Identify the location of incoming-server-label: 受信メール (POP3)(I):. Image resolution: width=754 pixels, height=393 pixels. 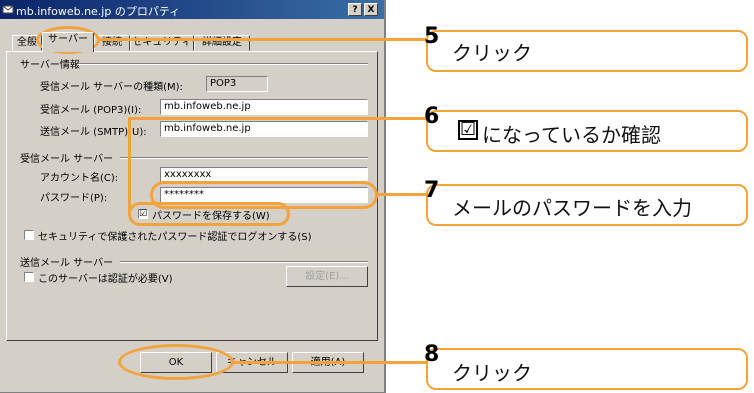
(91, 110).